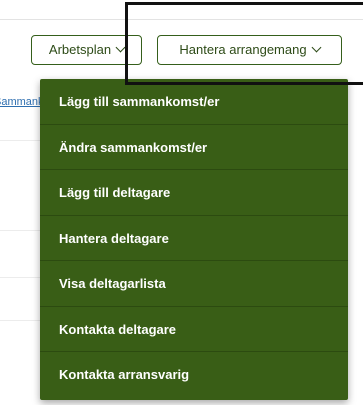  I want to click on arbetsplan-button: Arbetsplan, so click(86, 50).